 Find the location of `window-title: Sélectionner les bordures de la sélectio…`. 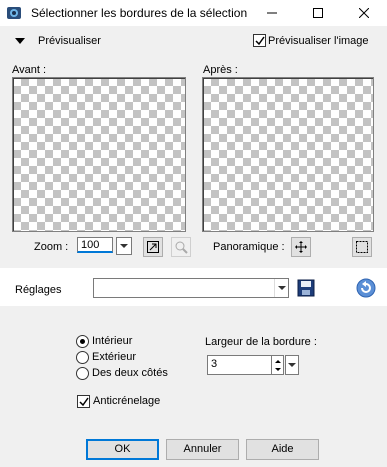

window-title: Sélectionner les bordures de la sélectio… is located at coordinates (139, 13).